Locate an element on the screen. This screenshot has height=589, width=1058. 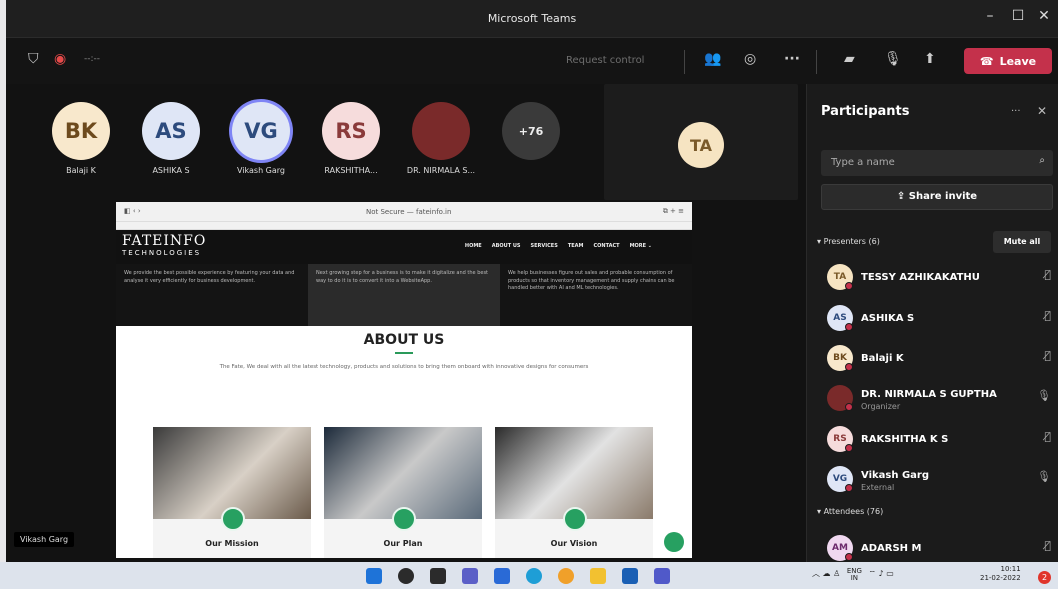
file-explorer-icon is located at coordinates (598, 576).